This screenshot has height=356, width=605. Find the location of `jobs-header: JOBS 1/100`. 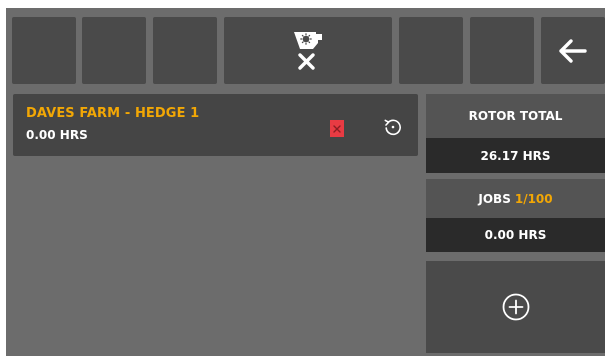

jobs-header: JOBS 1/100 is located at coordinates (515, 198).